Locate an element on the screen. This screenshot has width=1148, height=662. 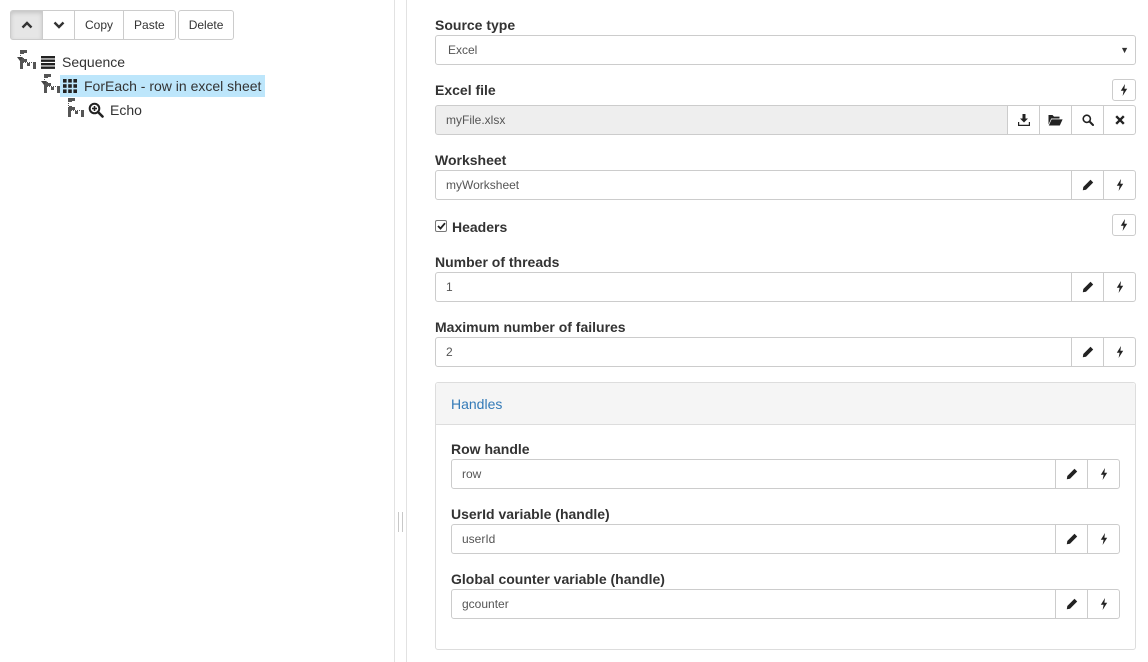
excel-file-dynamic-button is located at coordinates (1124, 90).